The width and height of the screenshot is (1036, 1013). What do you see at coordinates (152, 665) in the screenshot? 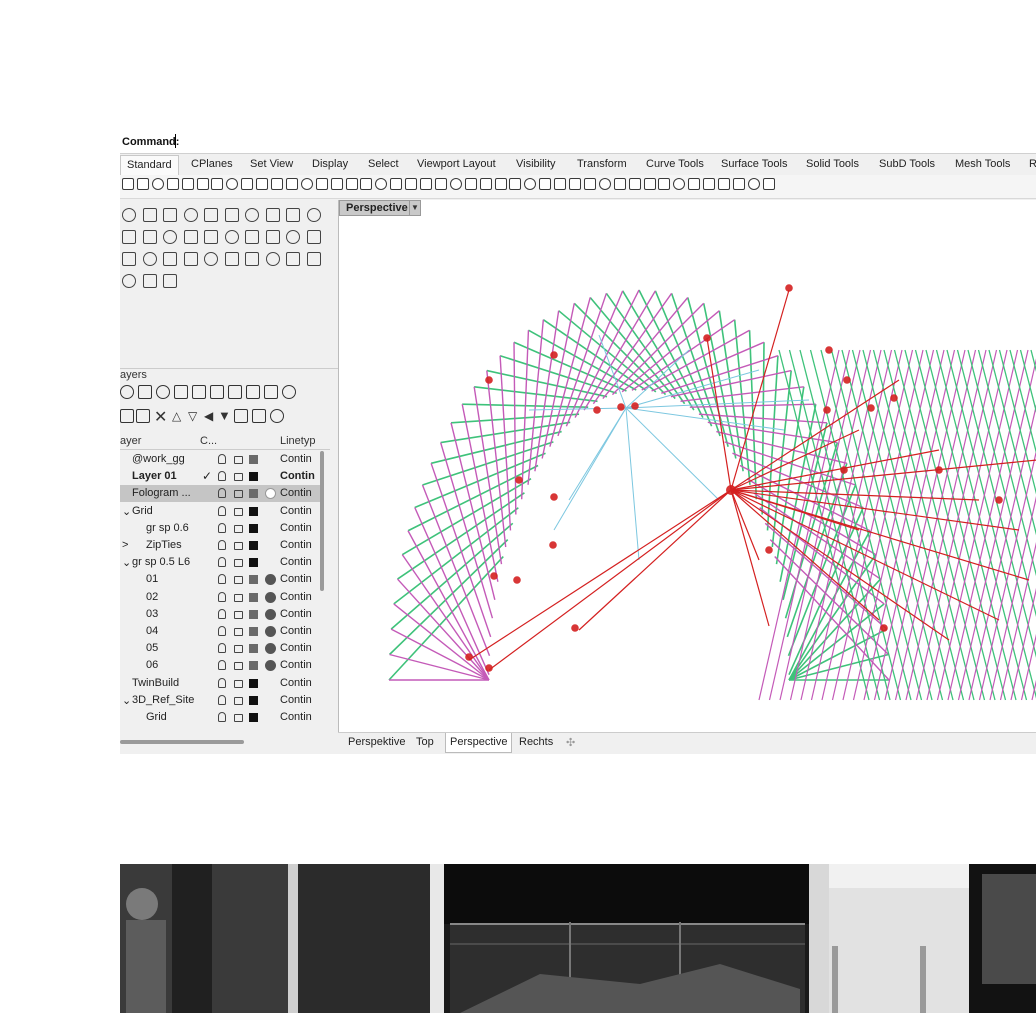
I see `layer-name: 06` at bounding box center [152, 665].